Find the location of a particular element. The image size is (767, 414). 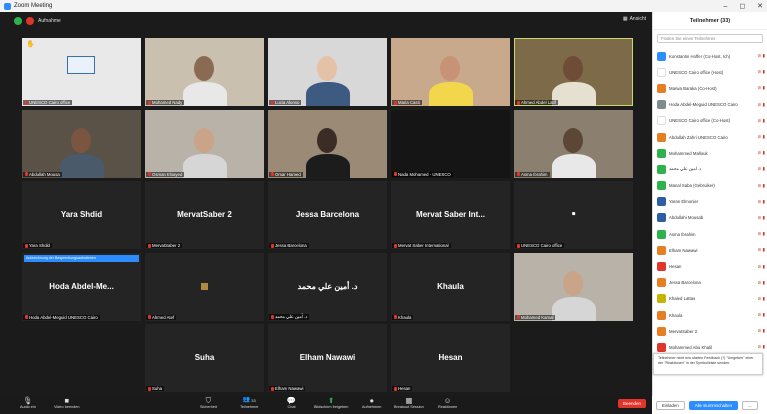

participant-row: Hoda Abdel-Meguid UNESCO Cairo ⊘ ▮ is located at coordinates (710, 105).